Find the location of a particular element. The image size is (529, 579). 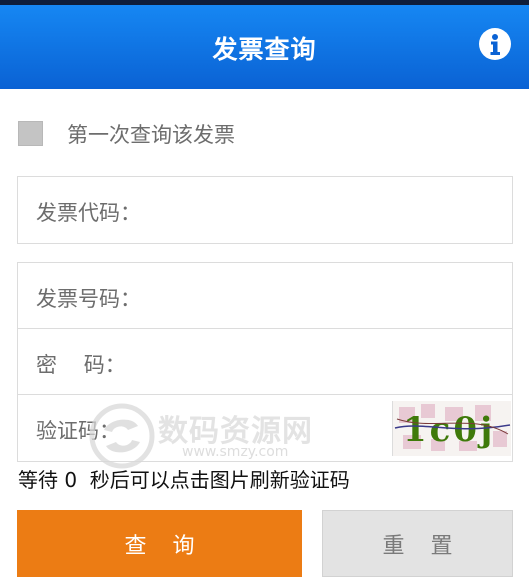

info-icon is located at coordinates (495, 44).